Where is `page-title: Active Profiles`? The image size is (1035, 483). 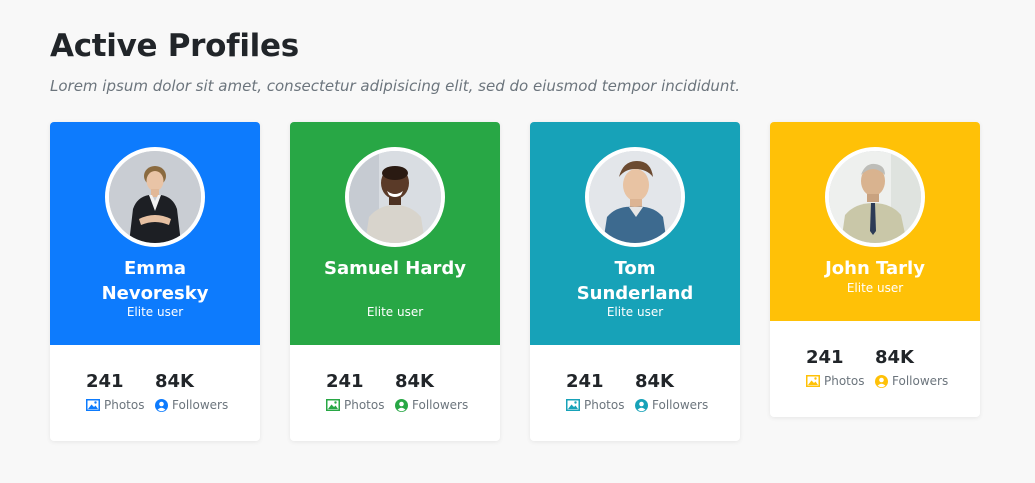 page-title: Active Profiles is located at coordinates (174, 46).